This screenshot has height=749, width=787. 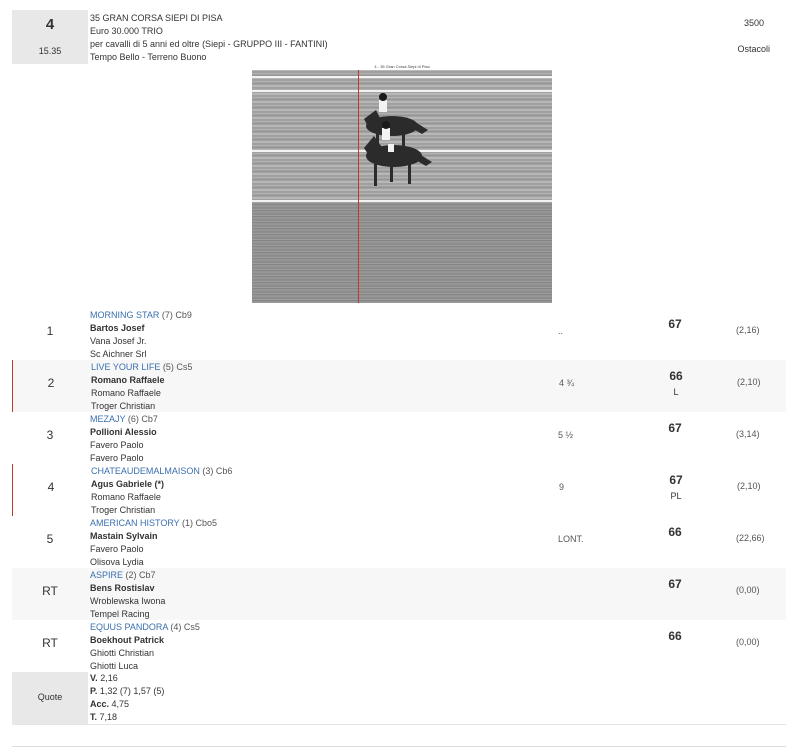 What do you see at coordinates (50, 698) in the screenshot?
I see `quote-label: Quote` at bounding box center [50, 698].